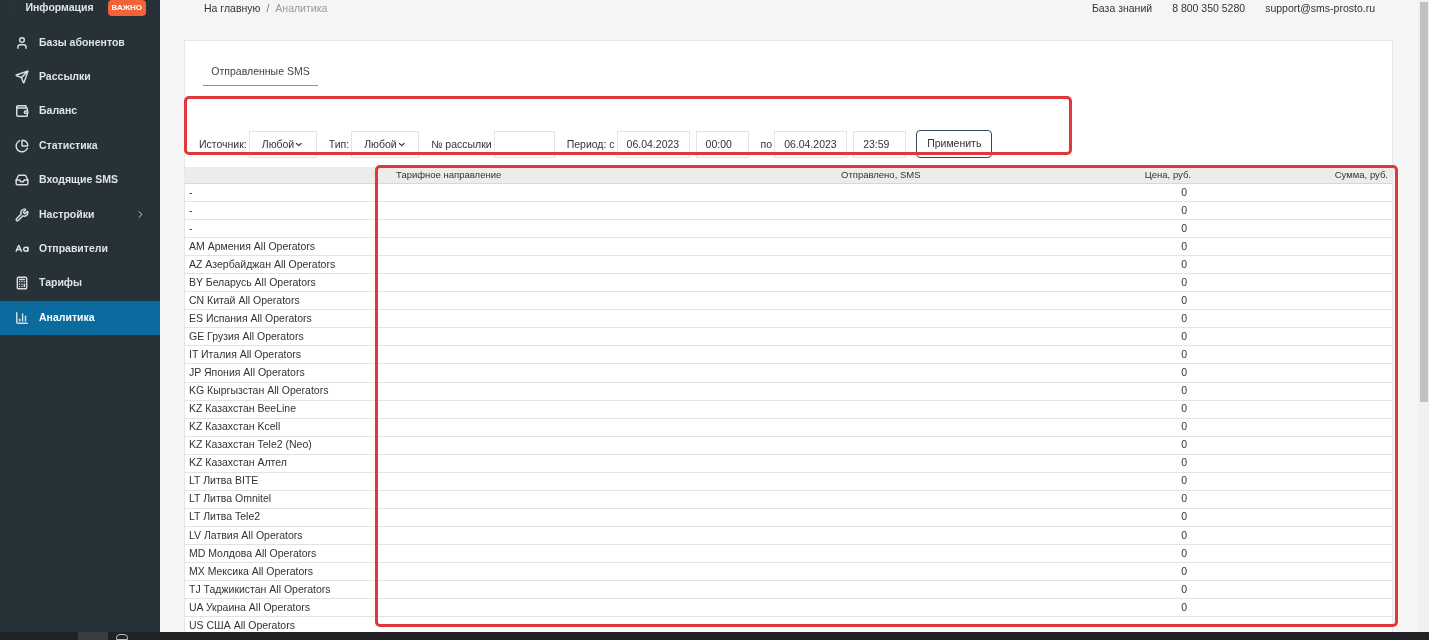 This screenshot has height=640, width=1429. What do you see at coordinates (1320, 9) in the screenshot?
I see `header-link: support@sms-prosto.ru` at bounding box center [1320, 9].